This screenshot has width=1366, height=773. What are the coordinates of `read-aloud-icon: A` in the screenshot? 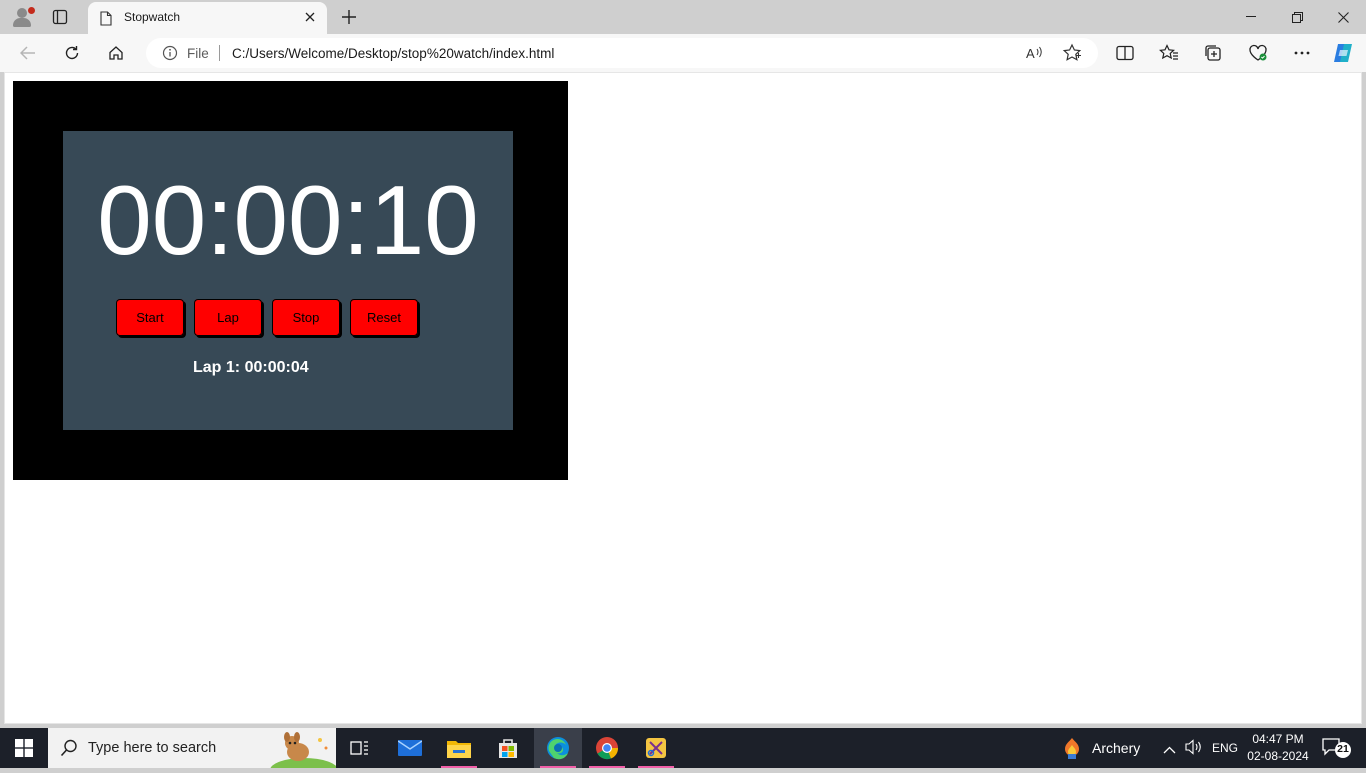 It's located at (1034, 55).